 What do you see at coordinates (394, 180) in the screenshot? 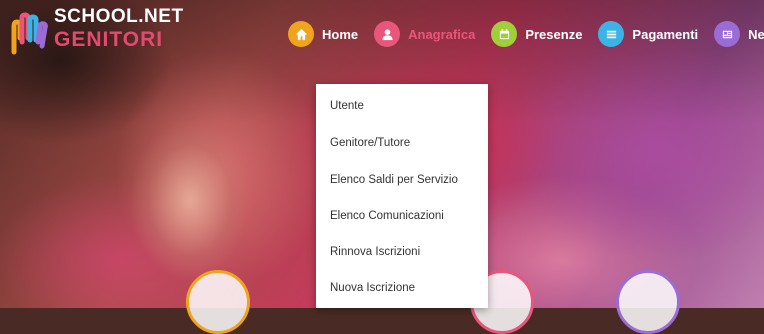
I see `dropdown-item-elenco-saldi: Elenco Saldi per Servizio` at bounding box center [394, 180].